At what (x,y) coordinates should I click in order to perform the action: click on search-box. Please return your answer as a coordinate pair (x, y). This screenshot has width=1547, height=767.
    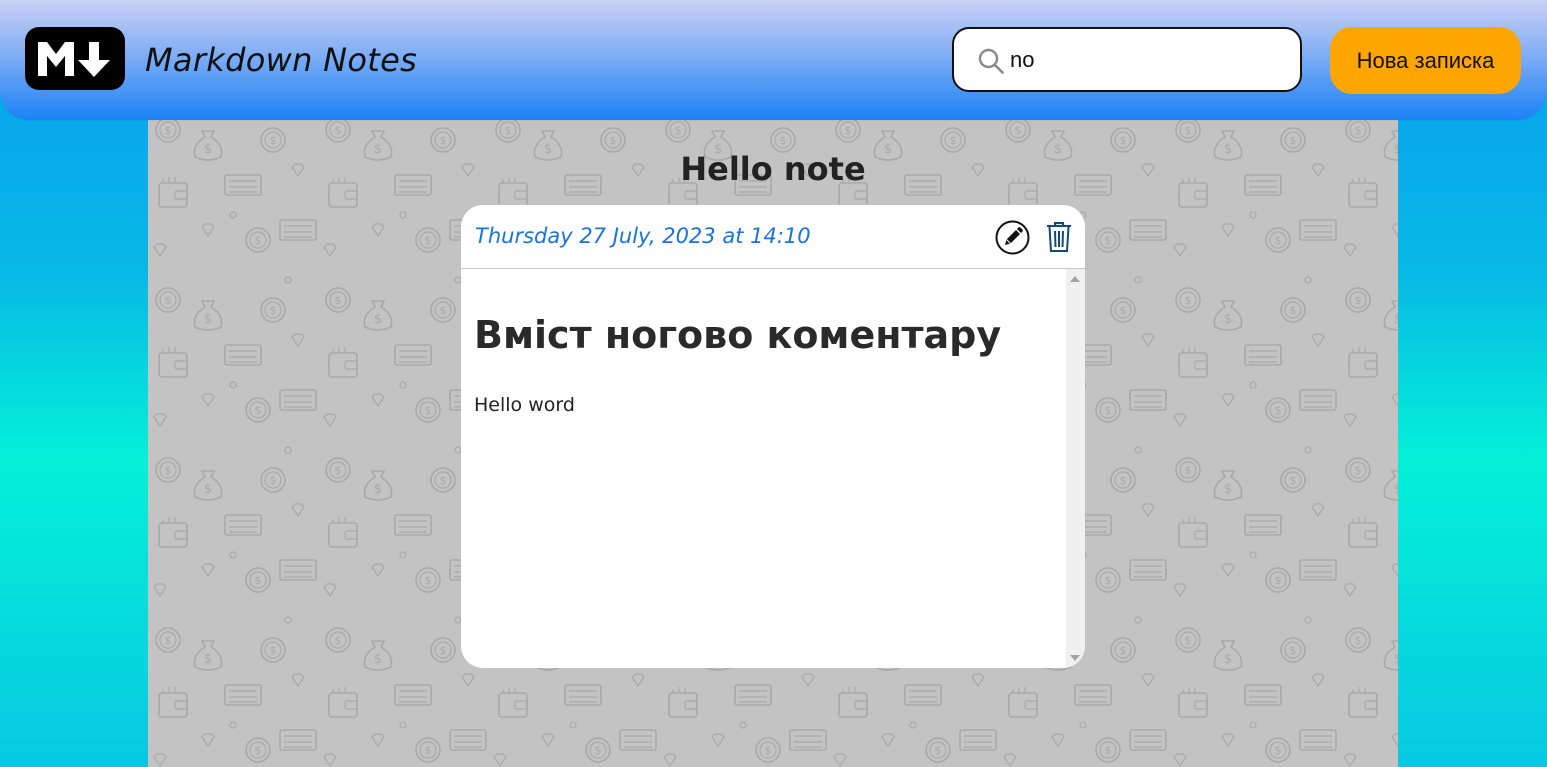
    Looking at the image, I should click on (1127, 59).